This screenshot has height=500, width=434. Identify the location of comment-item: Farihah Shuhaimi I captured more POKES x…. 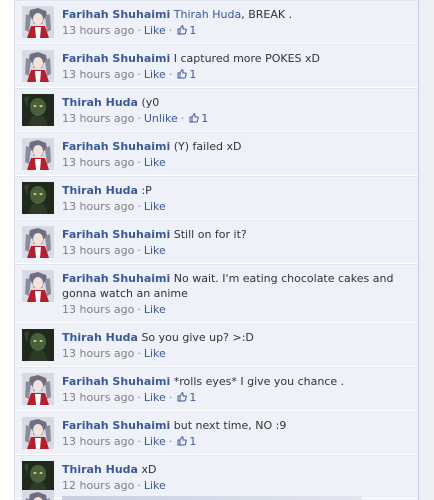
(216, 66).